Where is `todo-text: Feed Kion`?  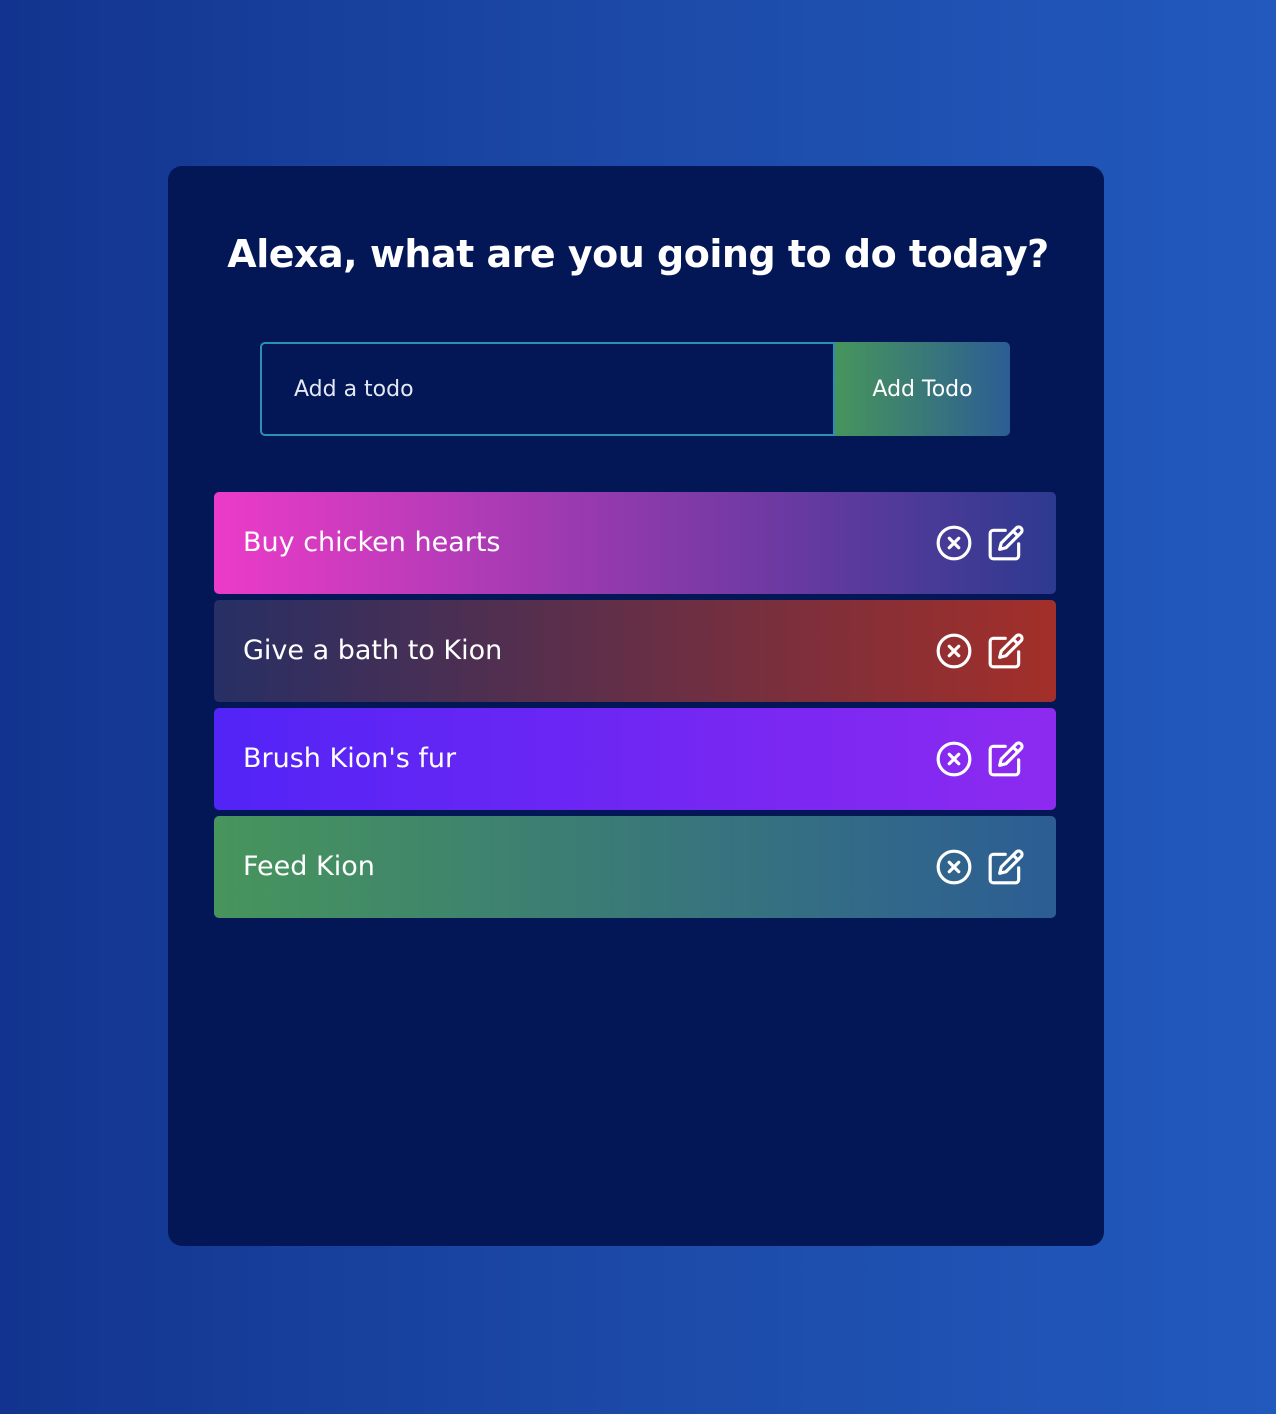
todo-text: Feed Kion is located at coordinates (309, 867).